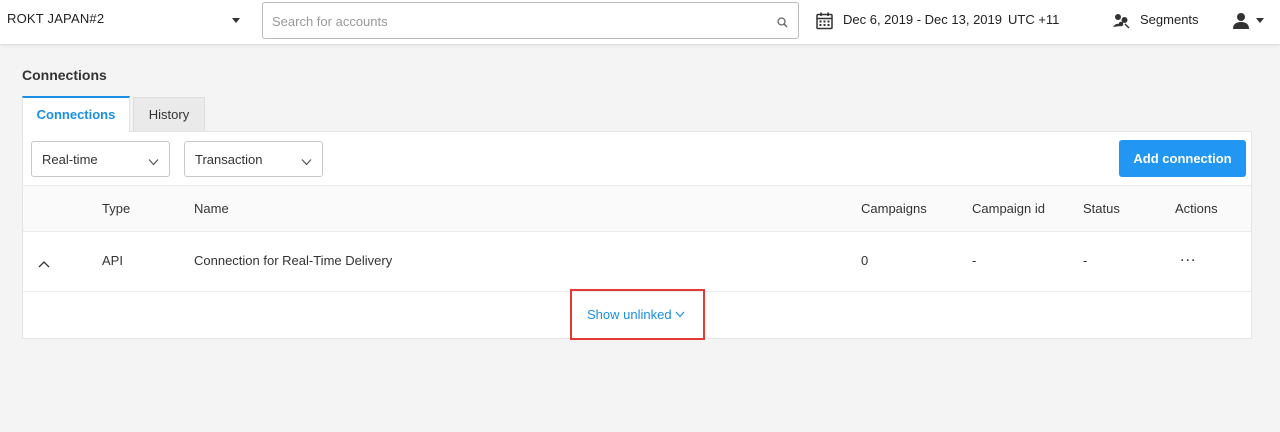  Describe the element at coordinates (1085, 260) in the screenshot. I see `row-status: -` at that location.